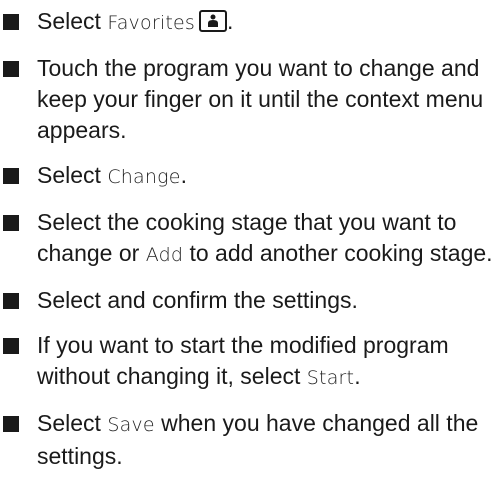  I want to click on ui-term-favorites: Favorites, so click(151, 23).